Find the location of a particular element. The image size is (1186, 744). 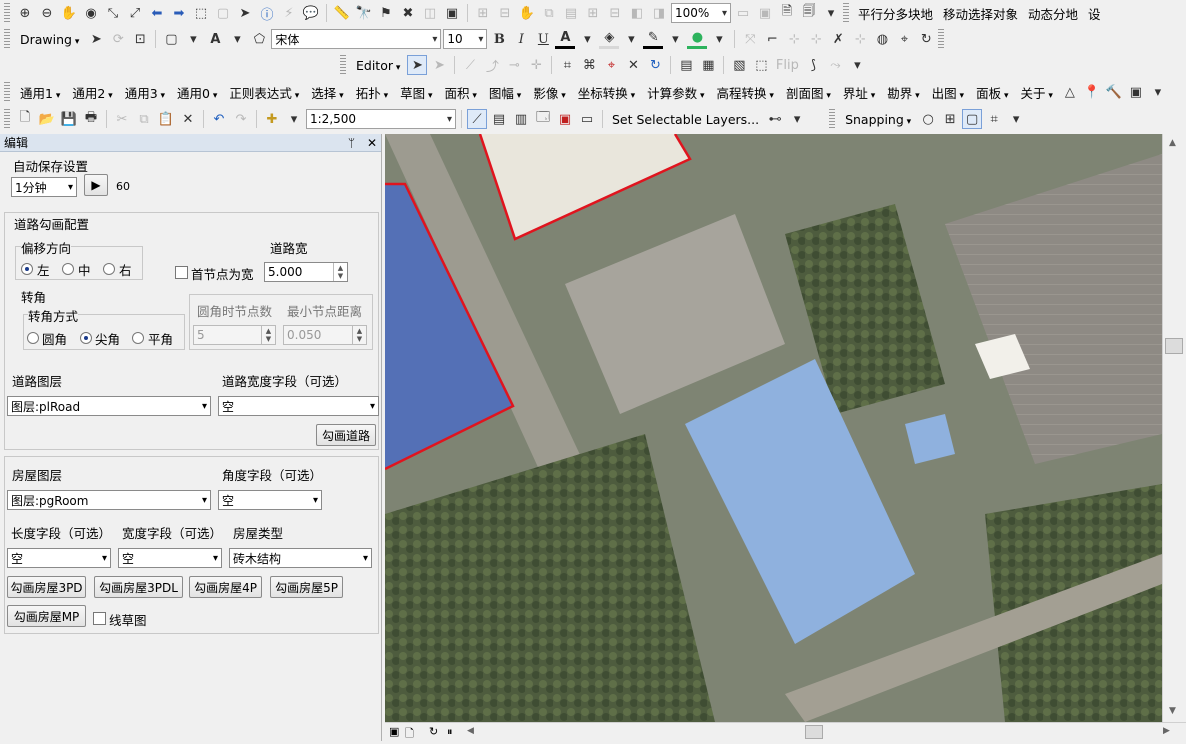

round-nodes-input: 5 ▲ ▼ is located at coordinates (234, 335).